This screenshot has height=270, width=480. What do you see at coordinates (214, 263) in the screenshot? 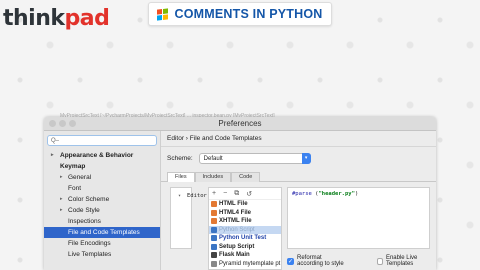
I see `pyramid-file-icon` at bounding box center [214, 263].